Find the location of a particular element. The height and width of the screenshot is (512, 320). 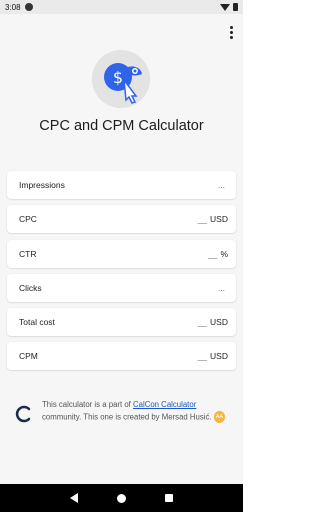

field-label: Total cost is located at coordinates (37, 322).